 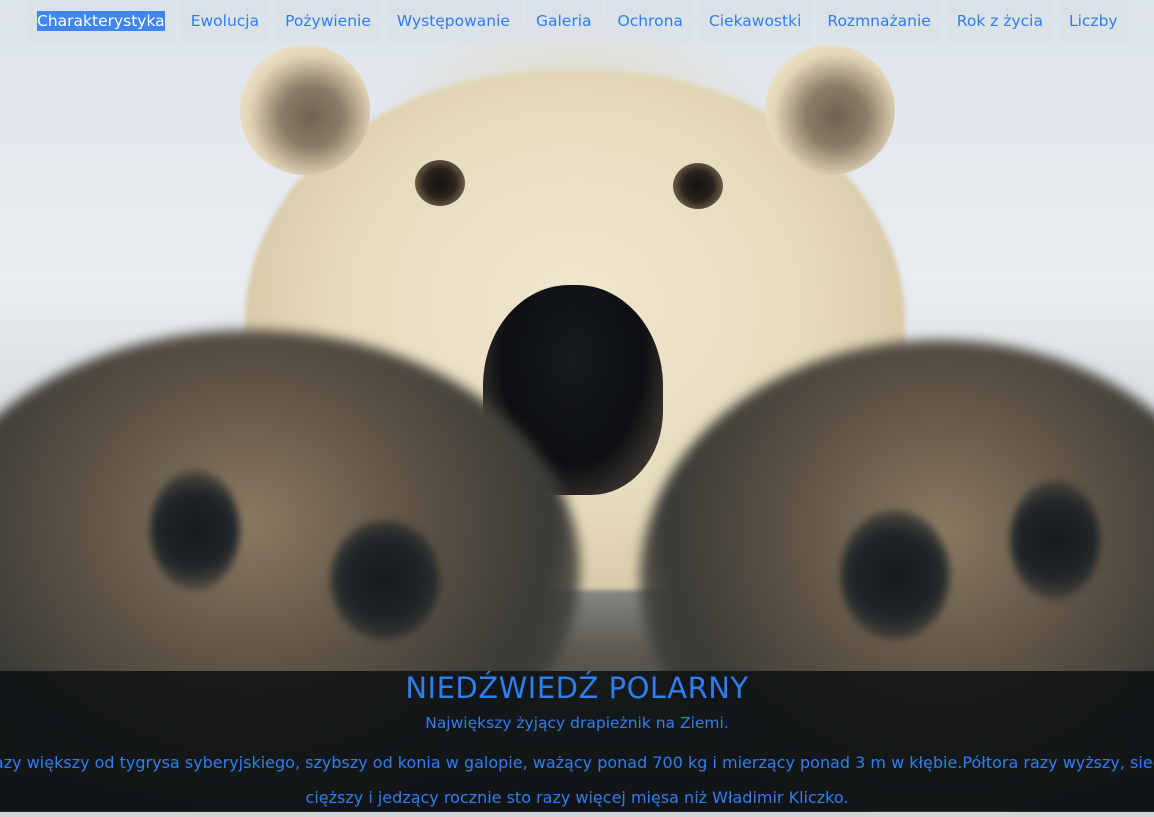 What do you see at coordinates (305, 110) in the screenshot?
I see `bear-ear-left` at bounding box center [305, 110].